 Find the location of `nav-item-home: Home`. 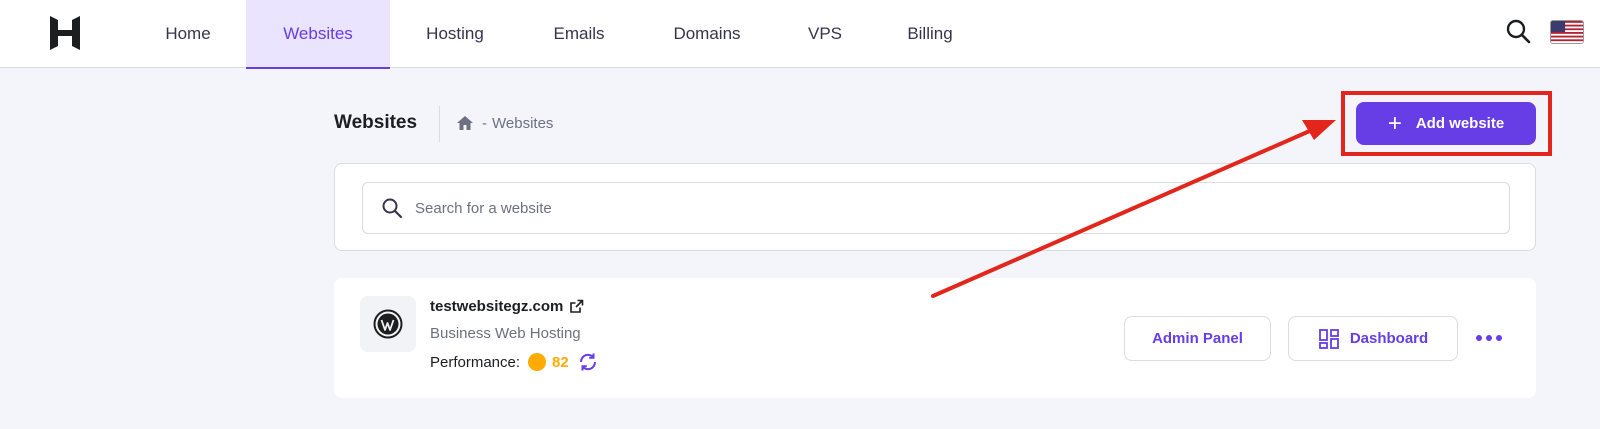

nav-item-home: Home is located at coordinates (188, 34).